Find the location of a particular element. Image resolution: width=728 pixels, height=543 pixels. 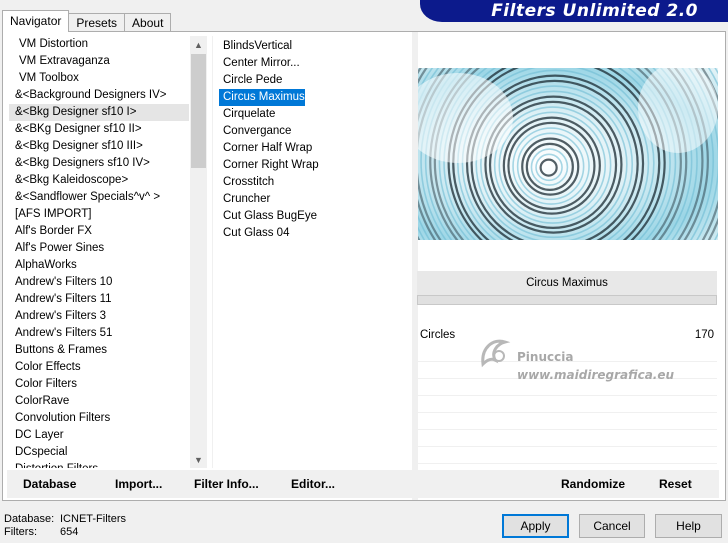

filter-item: Convergance is located at coordinates (255, 131).